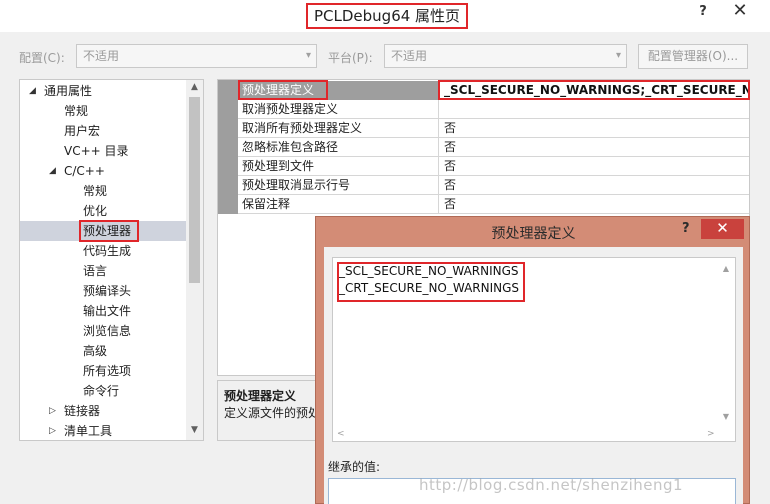 This screenshot has width=770, height=504. Describe the element at coordinates (82, 411) in the screenshot. I see `tree-item-linker: 链接器` at that location.